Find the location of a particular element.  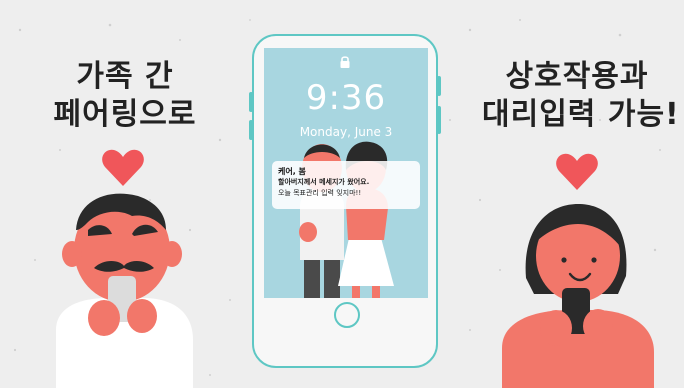

notification-line-2: 오늘 목표관리 입력 잊지마!! is located at coordinates (320, 193).